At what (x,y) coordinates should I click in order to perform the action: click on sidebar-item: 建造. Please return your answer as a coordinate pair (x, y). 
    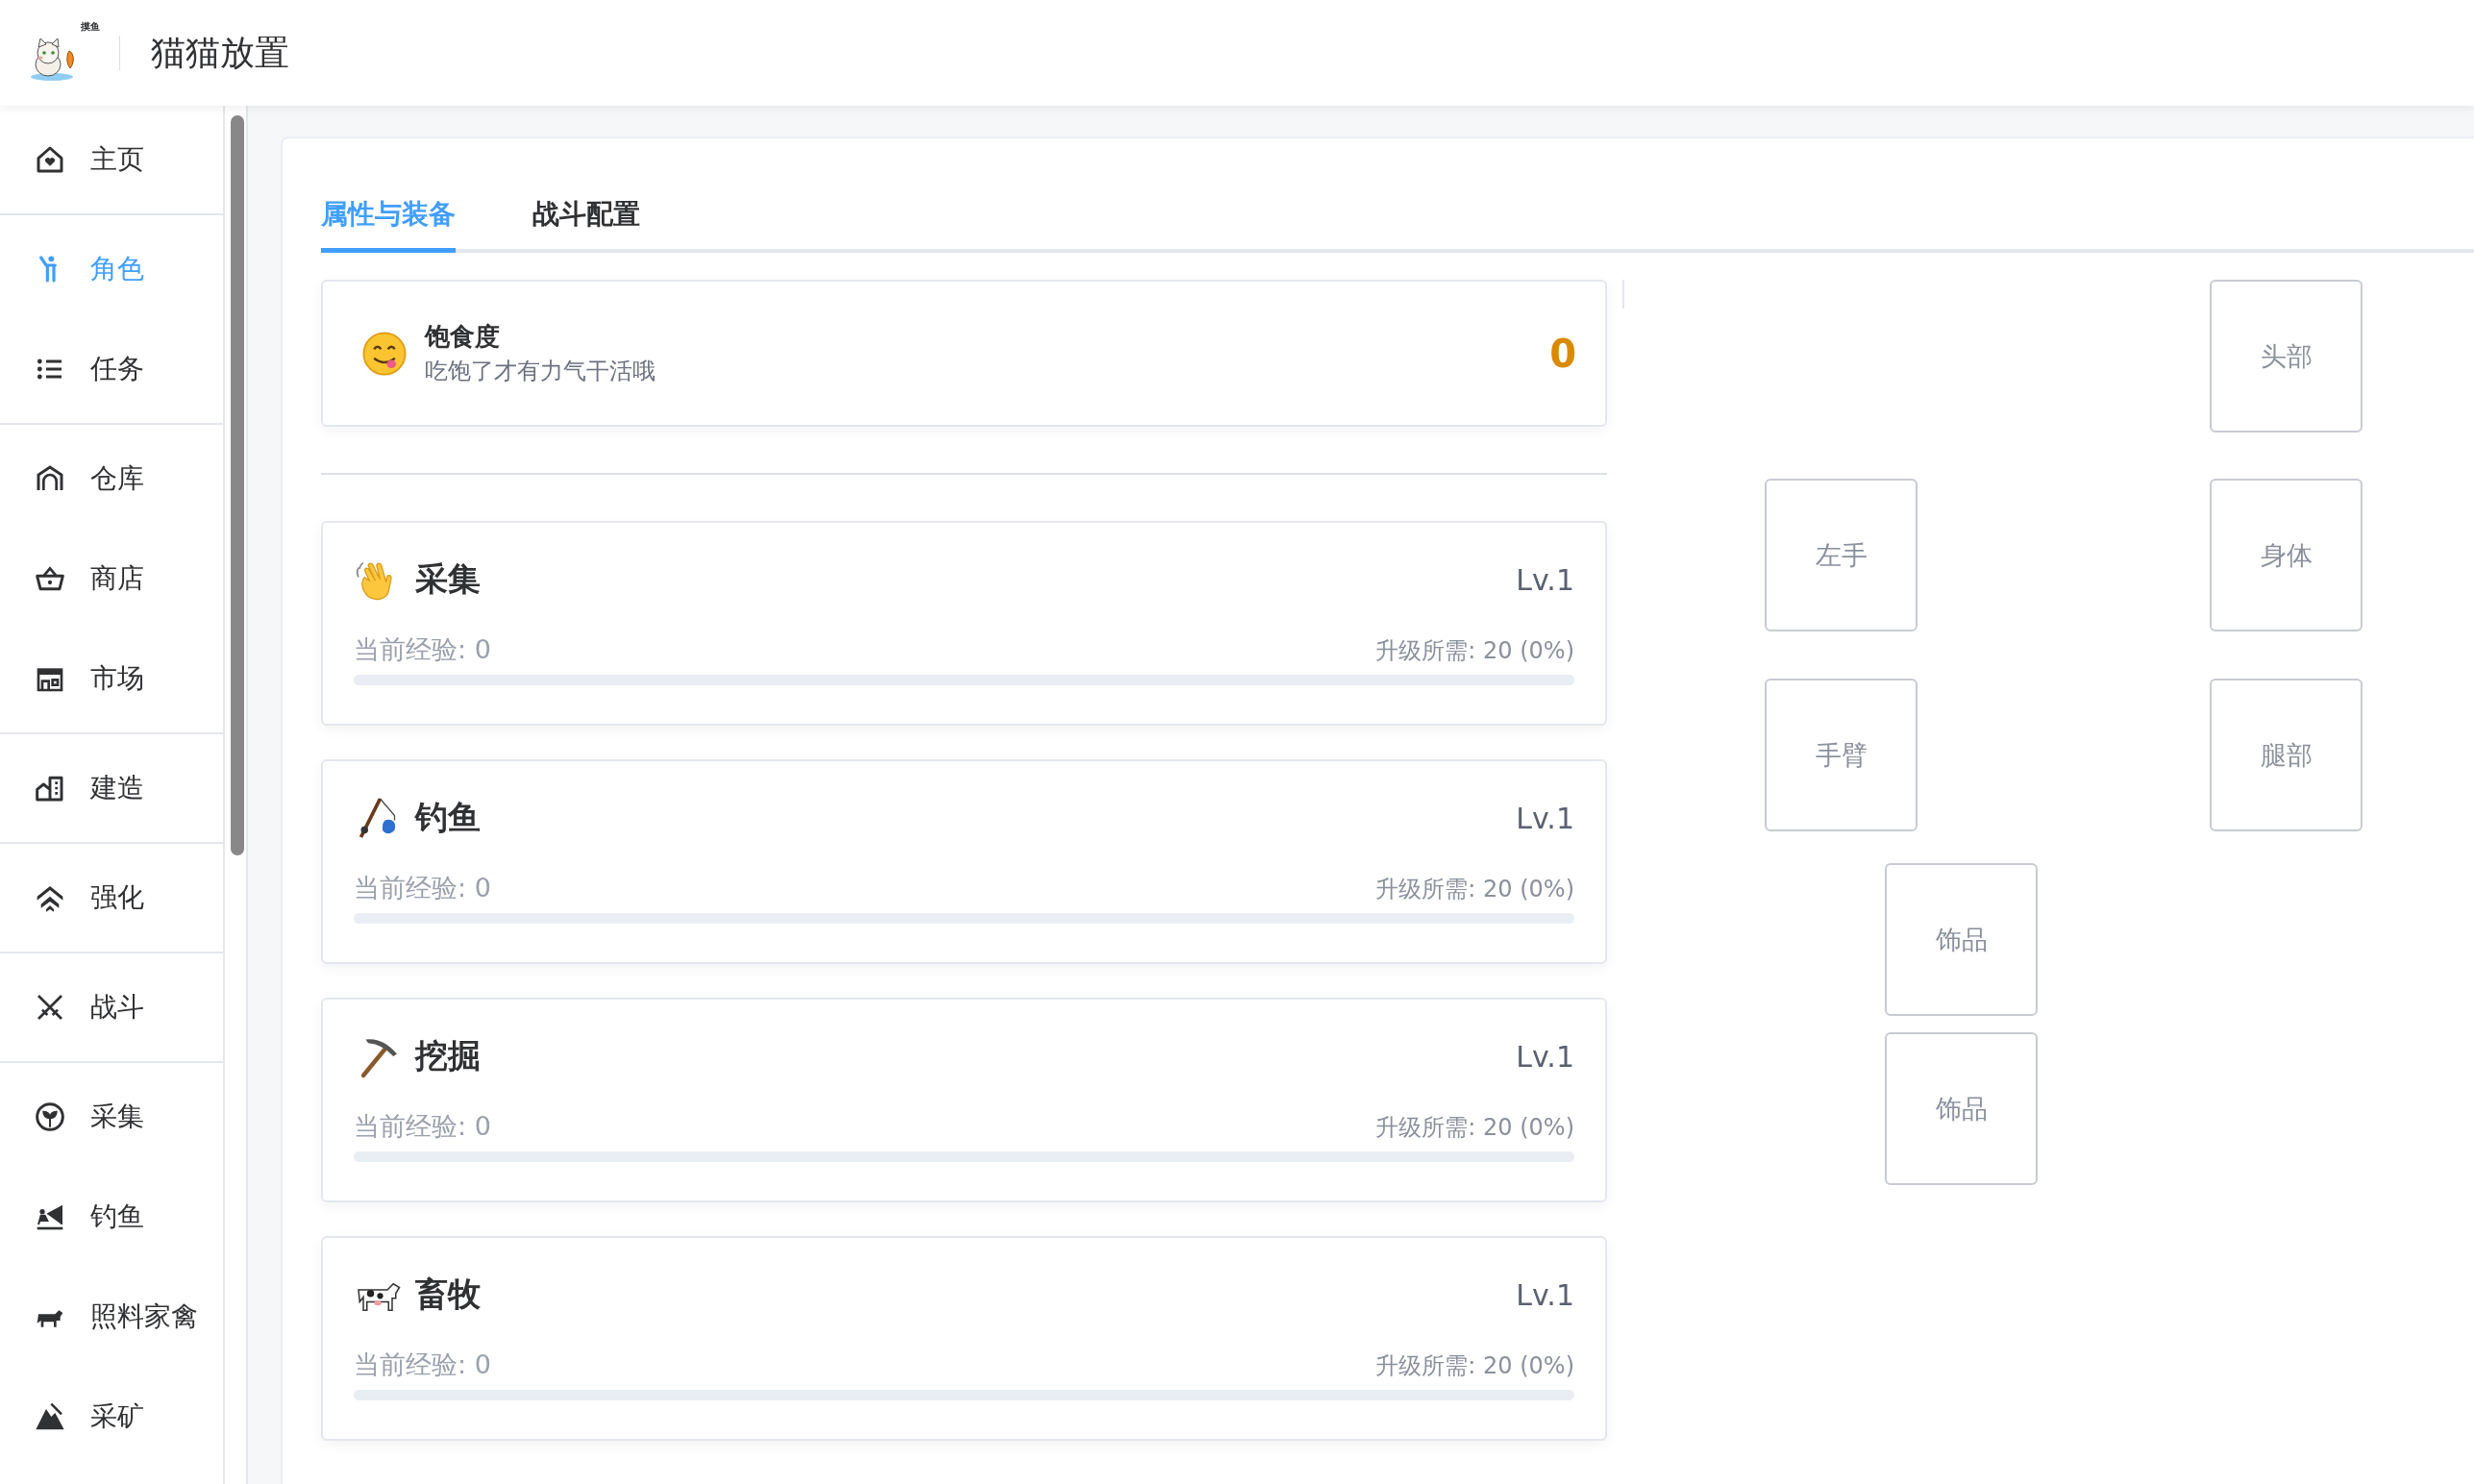
    Looking at the image, I should click on (111, 788).